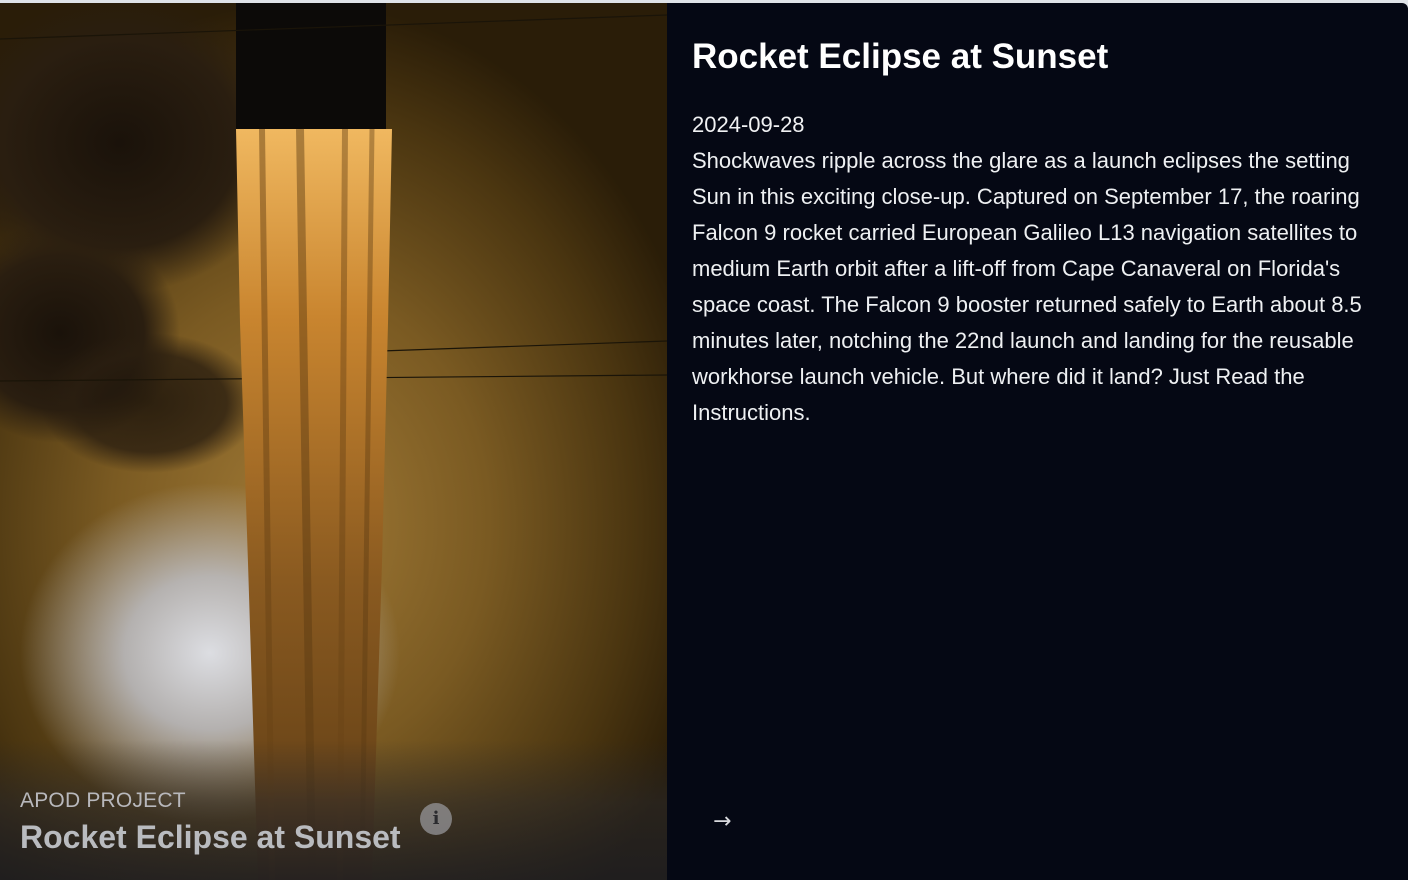  What do you see at coordinates (748, 124) in the screenshot?
I see `apod-date: 2024-09-28` at bounding box center [748, 124].